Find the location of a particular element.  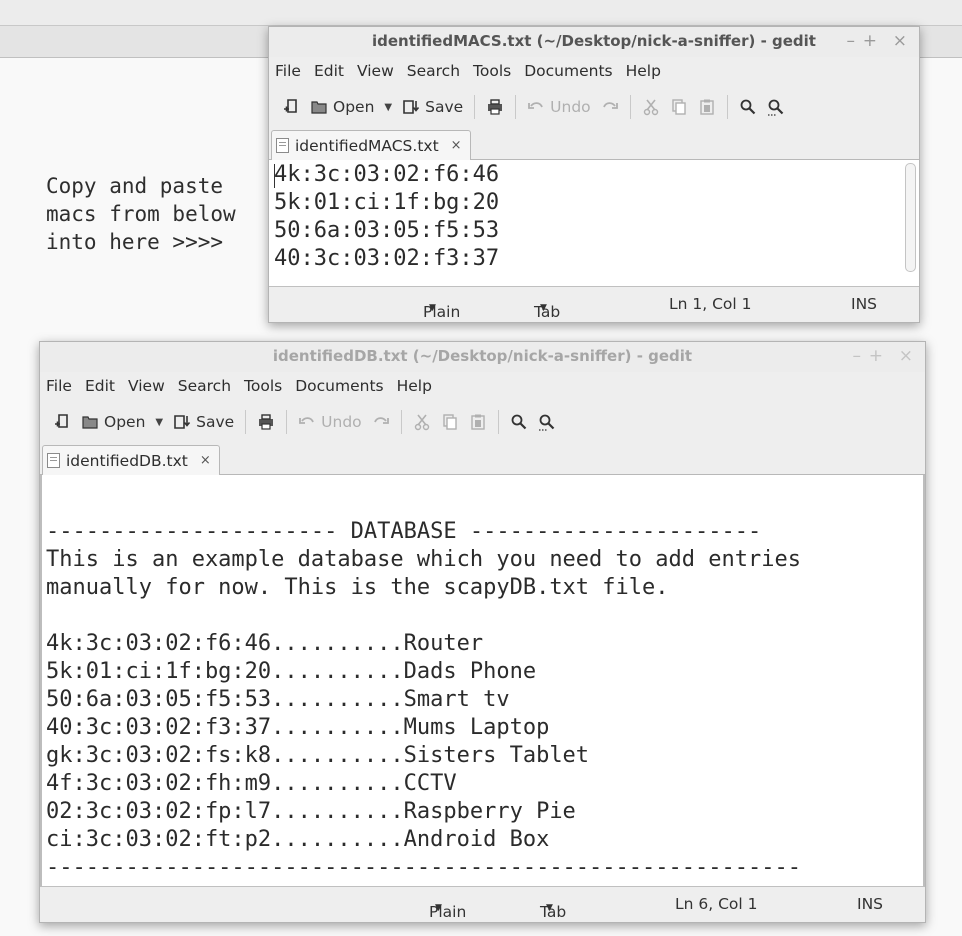

top-panel is located at coordinates (481, 13).